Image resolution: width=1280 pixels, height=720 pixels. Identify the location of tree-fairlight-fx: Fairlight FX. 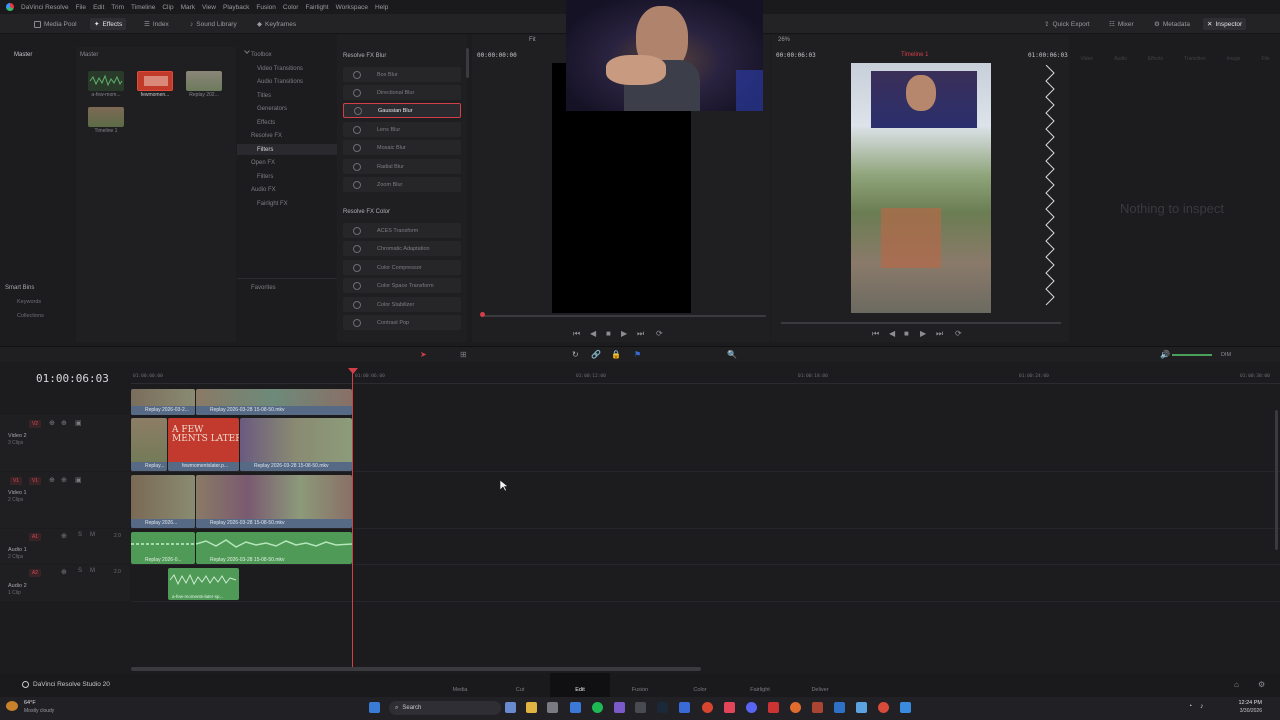
(272, 204).